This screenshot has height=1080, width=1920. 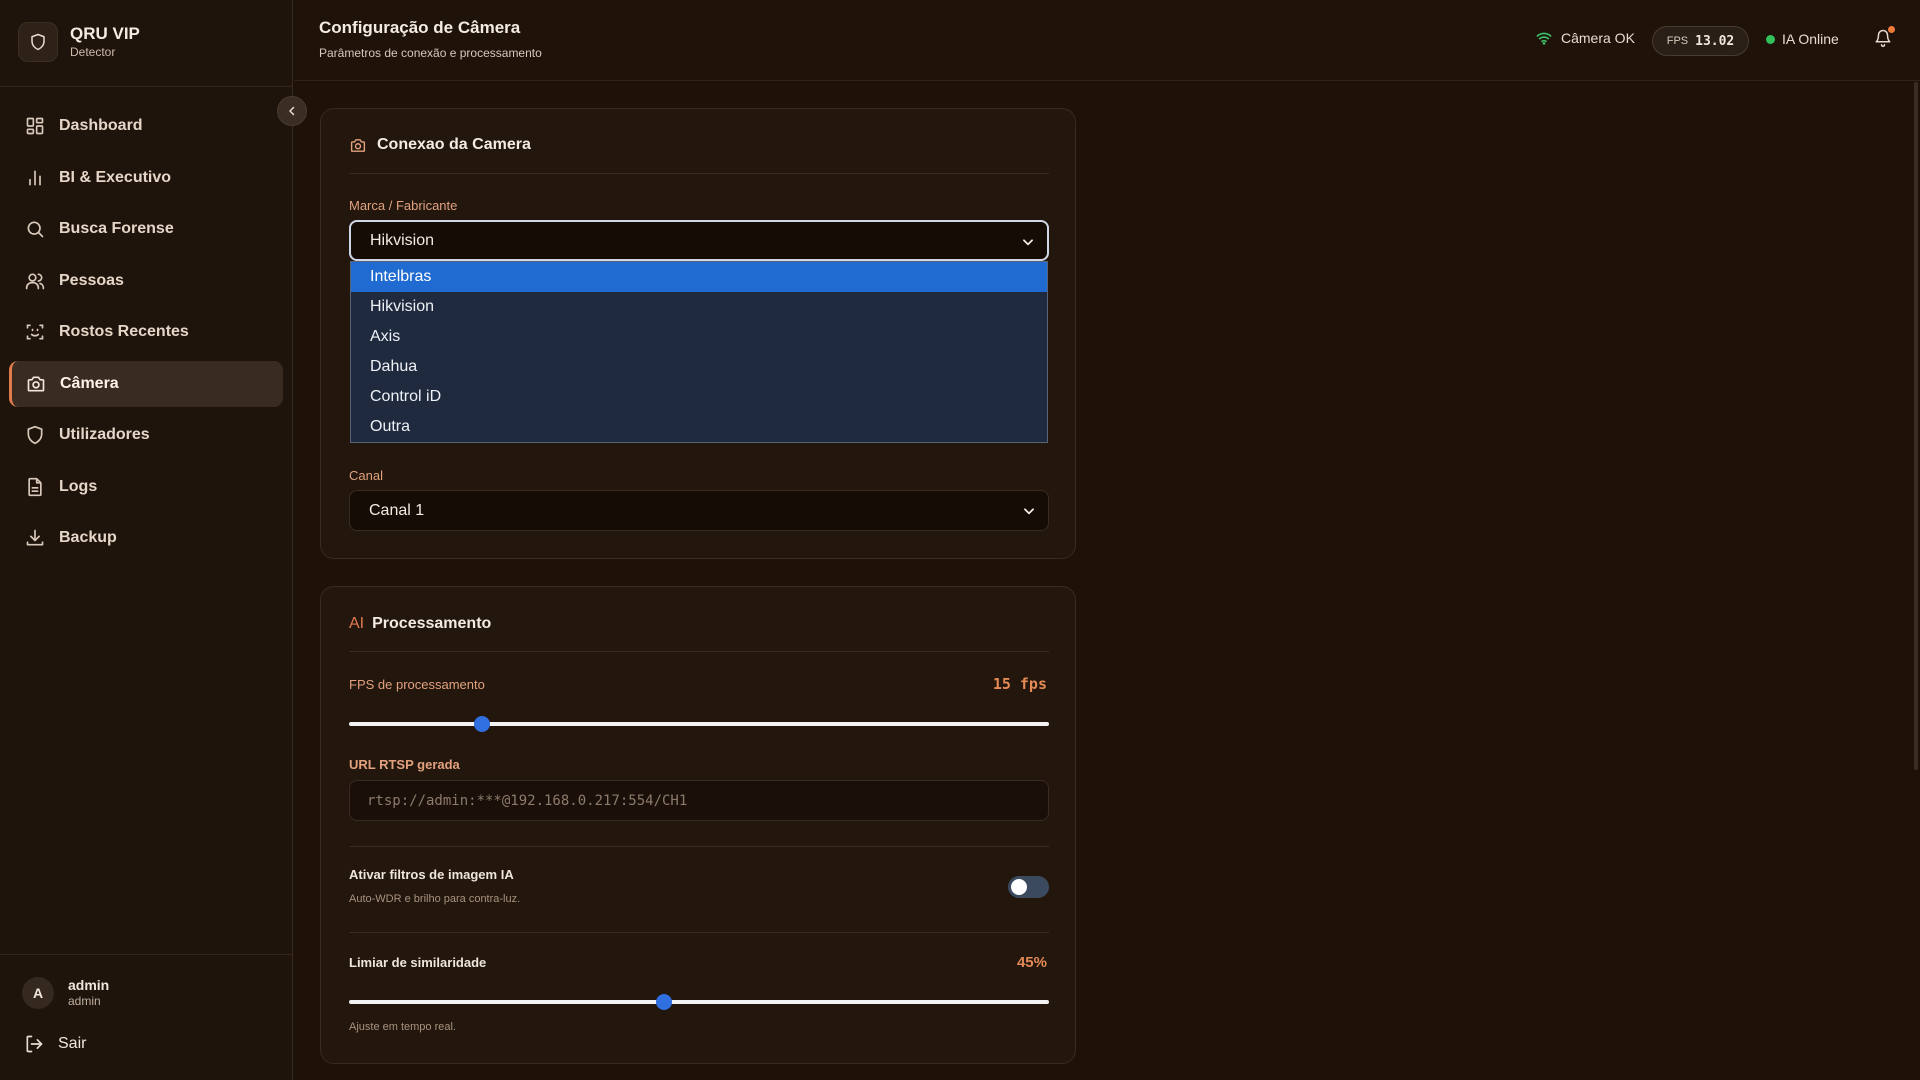 I want to click on notification-badge, so click(x=1891, y=29).